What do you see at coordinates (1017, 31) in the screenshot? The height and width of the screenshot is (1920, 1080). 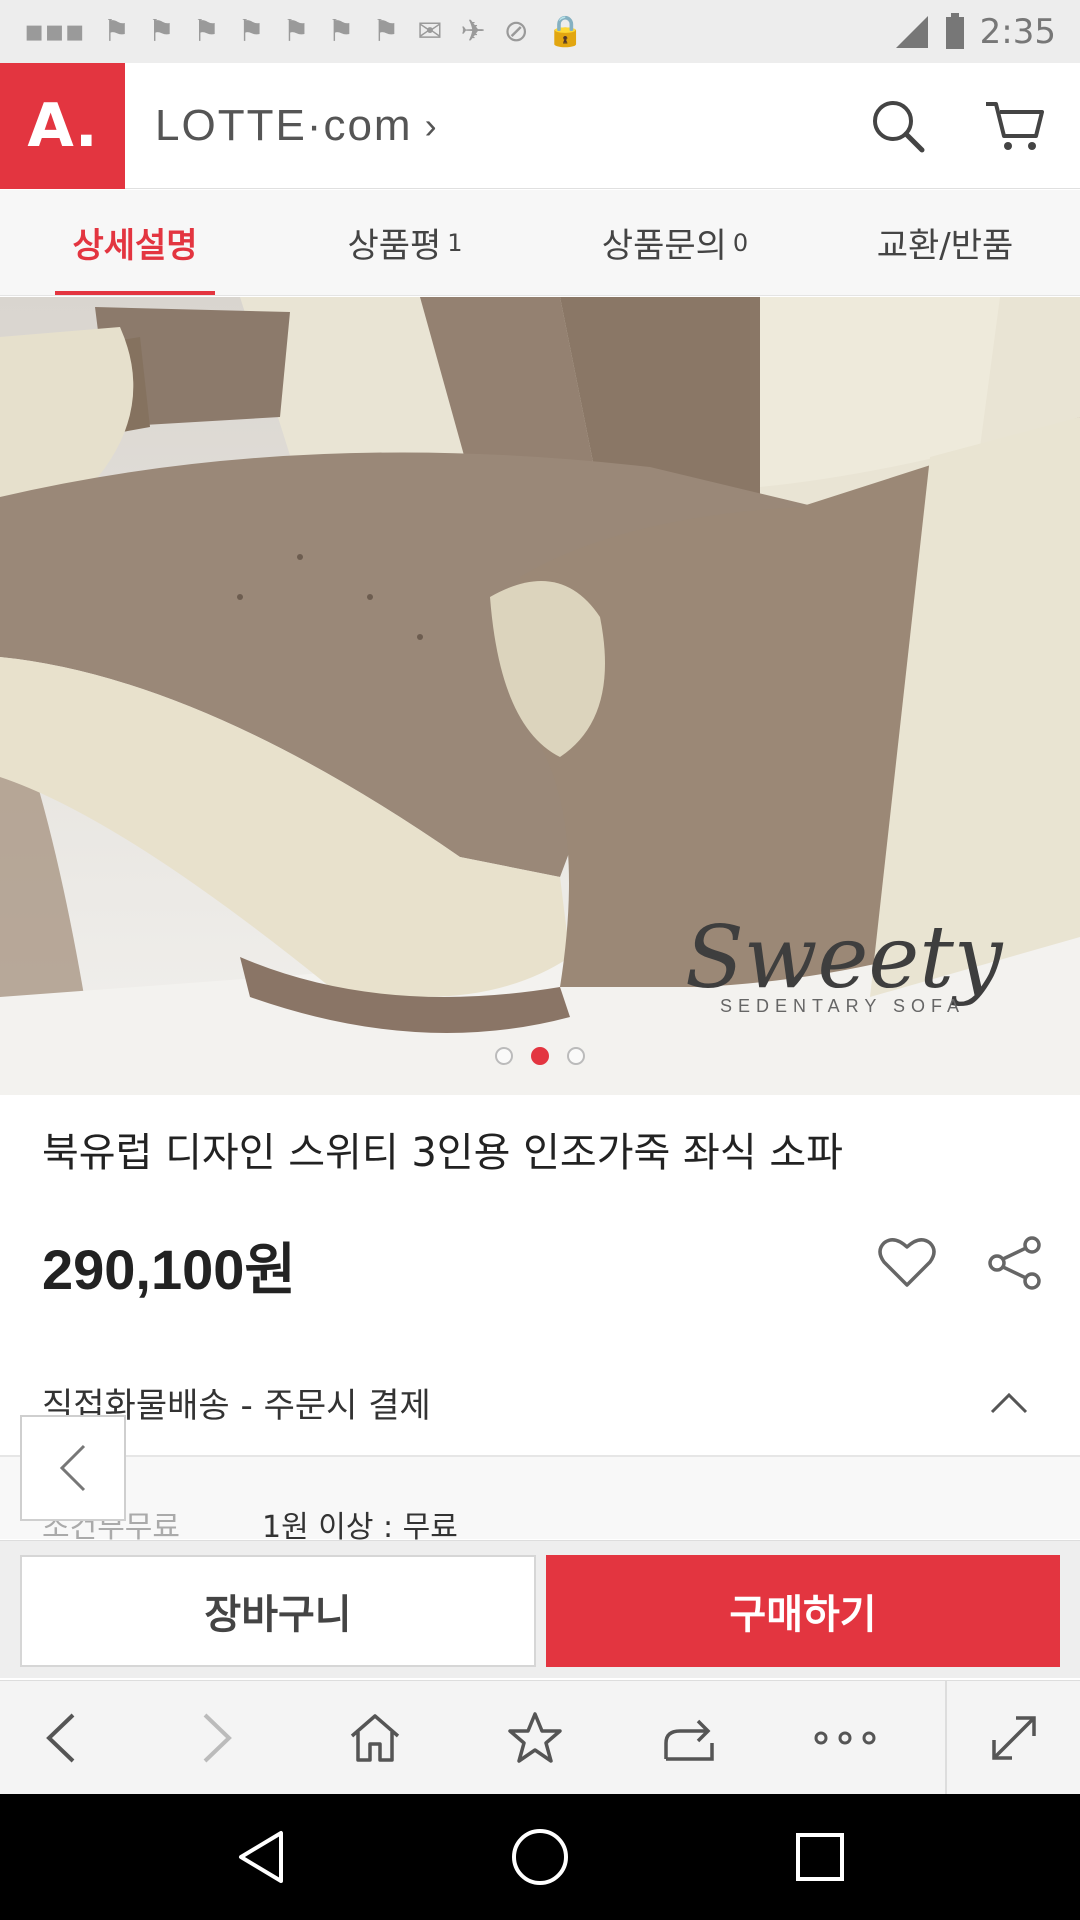 I see `status-time: 2:35` at bounding box center [1017, 31].